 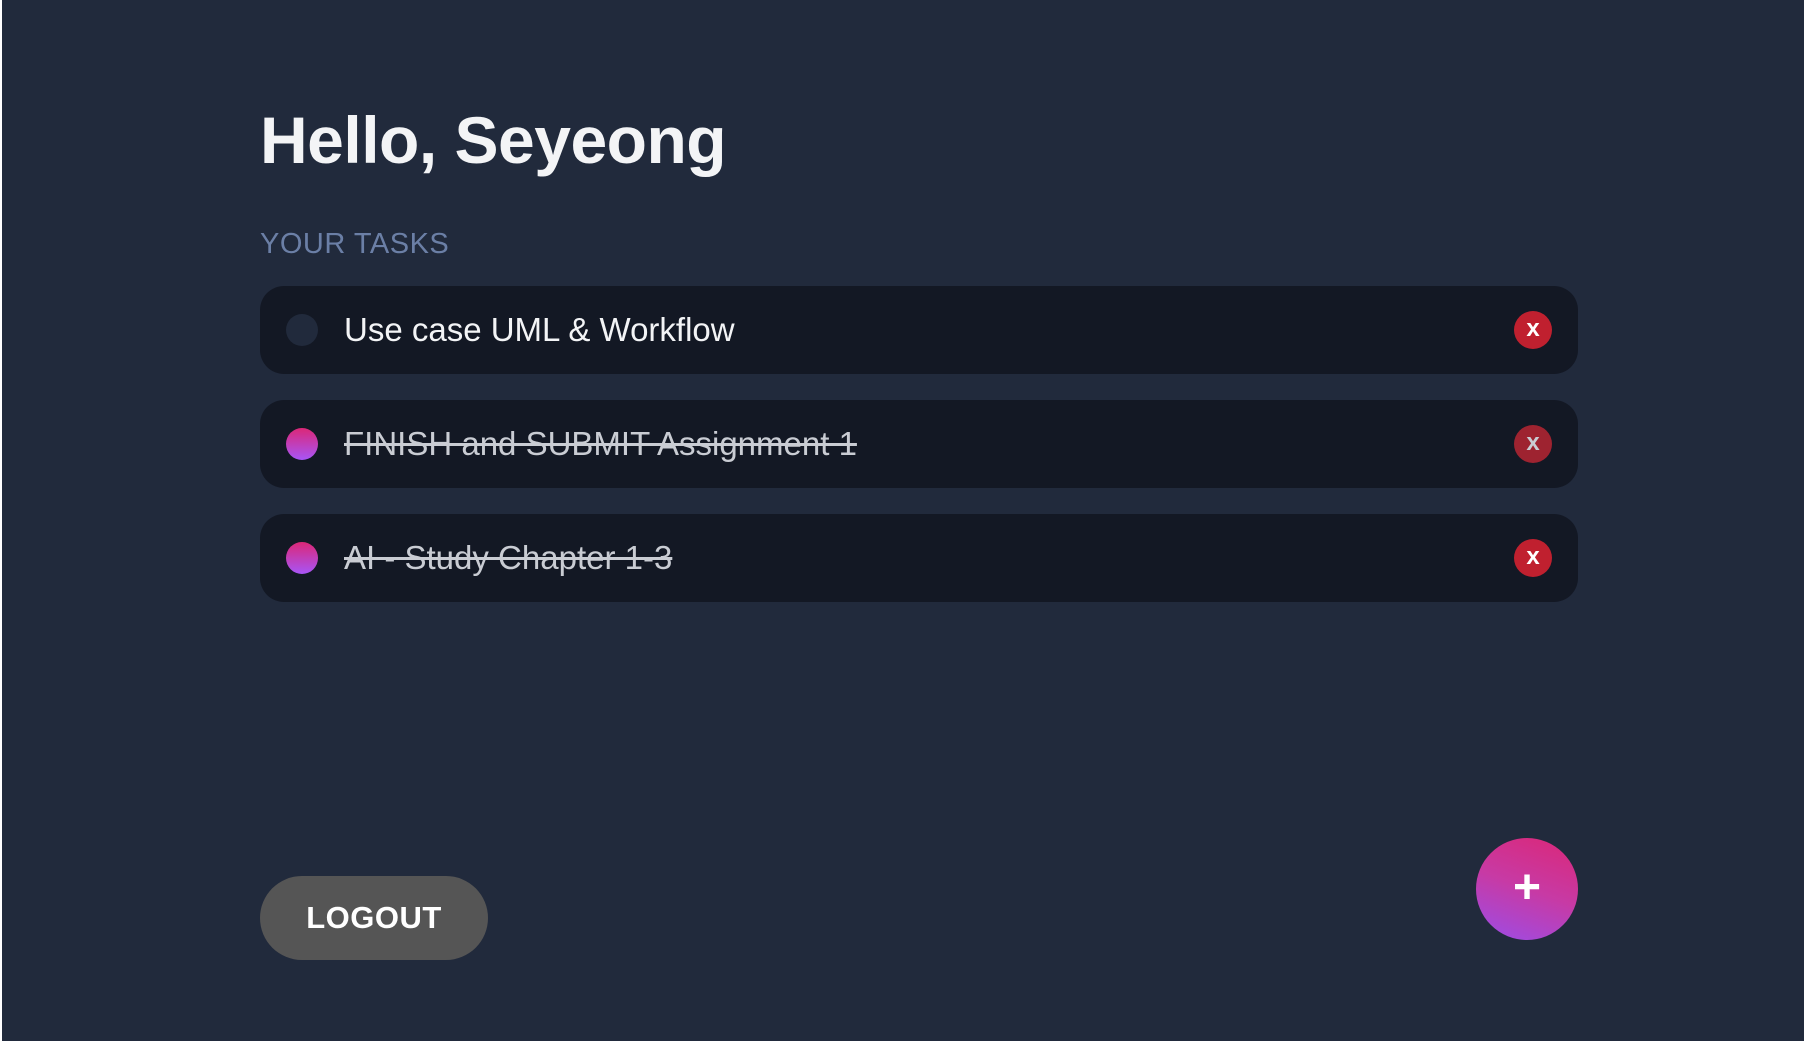 What do you see at coordinates (508, 557) in the screenshot?
I see `task-text: AI - Study Chapter 1-3` at bounding box center [508, 557].